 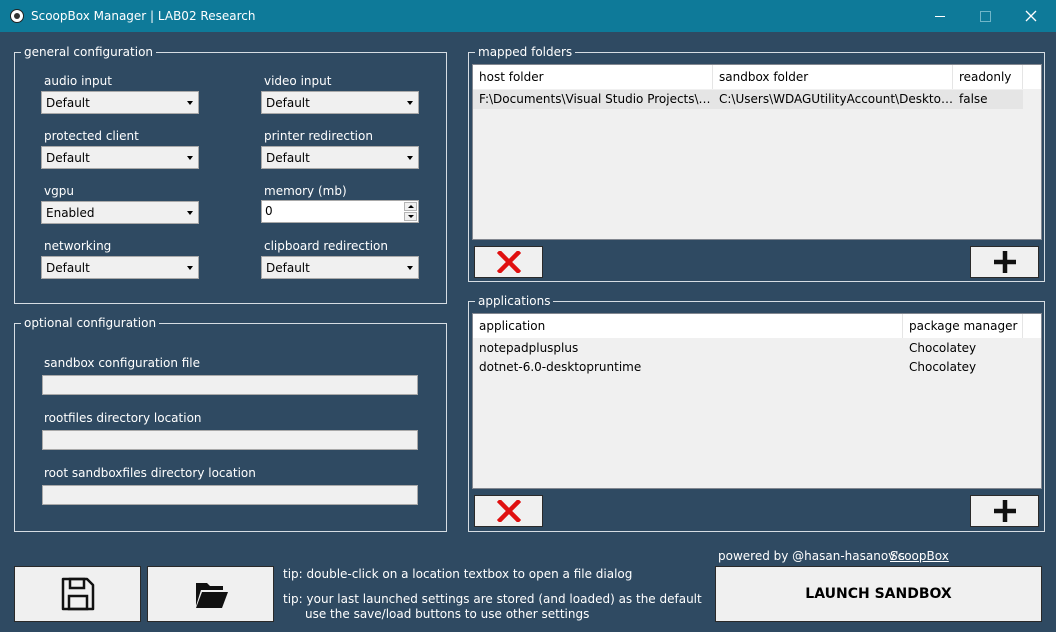 What do you see at coordinates (17, 16) in the screenshot?
I see `app-icon` at bounding box center [17, 16].